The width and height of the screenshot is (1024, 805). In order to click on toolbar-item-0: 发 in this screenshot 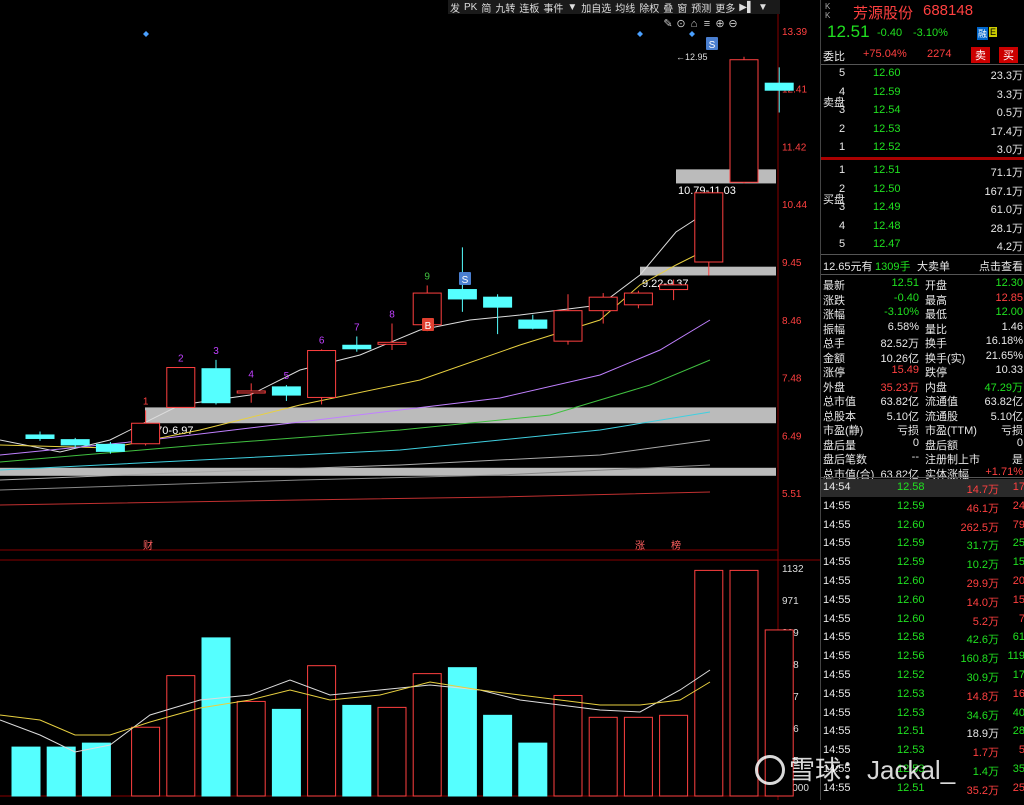, I will do `click(455, 7)`.